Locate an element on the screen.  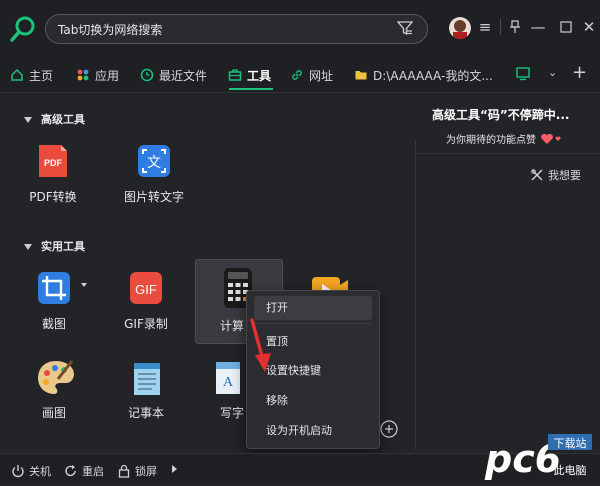
restart-button: 重启 is located at coordinates (84, 471).